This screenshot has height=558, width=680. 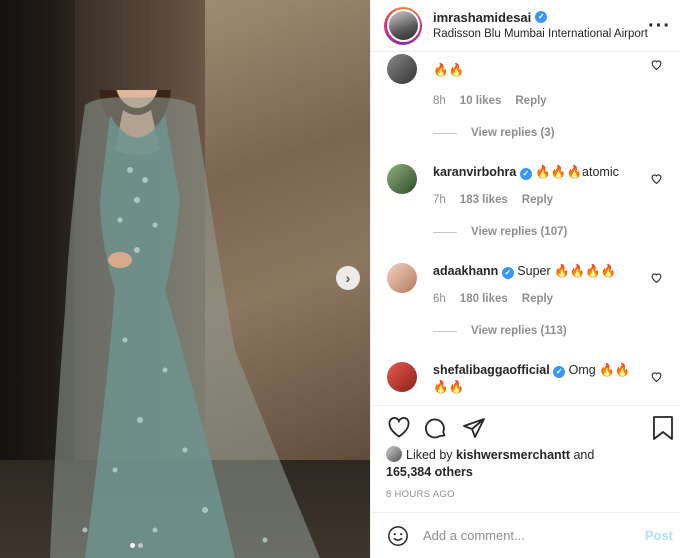 What do you see at coordinates (500, 232) in the screenshot?
I see `view-replies-button: View replies (107)` at bounding box center [500, 232].